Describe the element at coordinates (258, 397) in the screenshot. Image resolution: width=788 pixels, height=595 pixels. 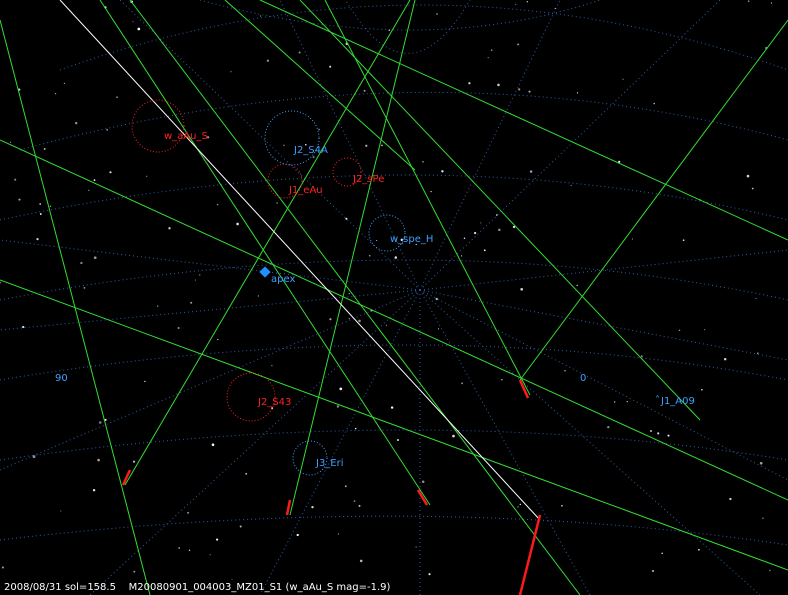
I see `radiant-J2-S43: J2_S43` at that location.